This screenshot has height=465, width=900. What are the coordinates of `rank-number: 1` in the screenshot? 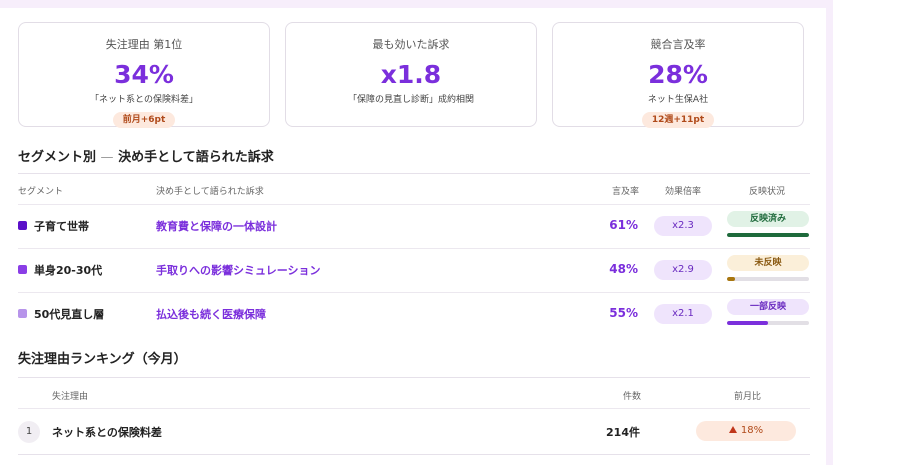 It's located at (29, 432).